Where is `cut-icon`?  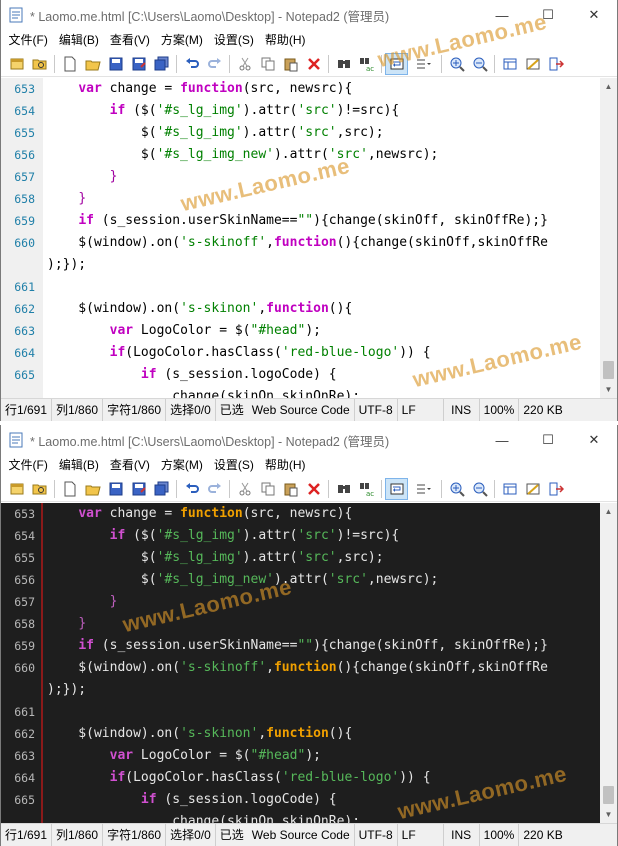 cut-icon is located at coordinates (244, 489).